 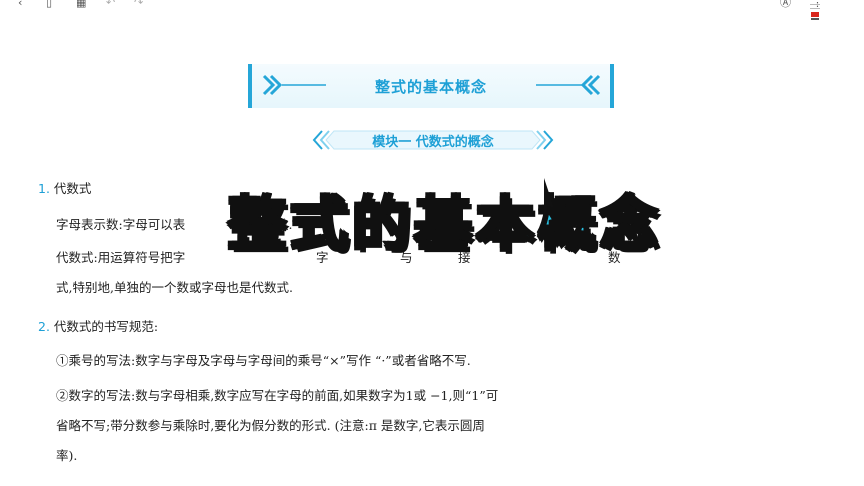 I want to click on rule-2-line-2: 省略不写;带分数参与乘除时,要化为假分数的形式. (注意:π 是数字,它表示圆周, so click(x=270, y=425).